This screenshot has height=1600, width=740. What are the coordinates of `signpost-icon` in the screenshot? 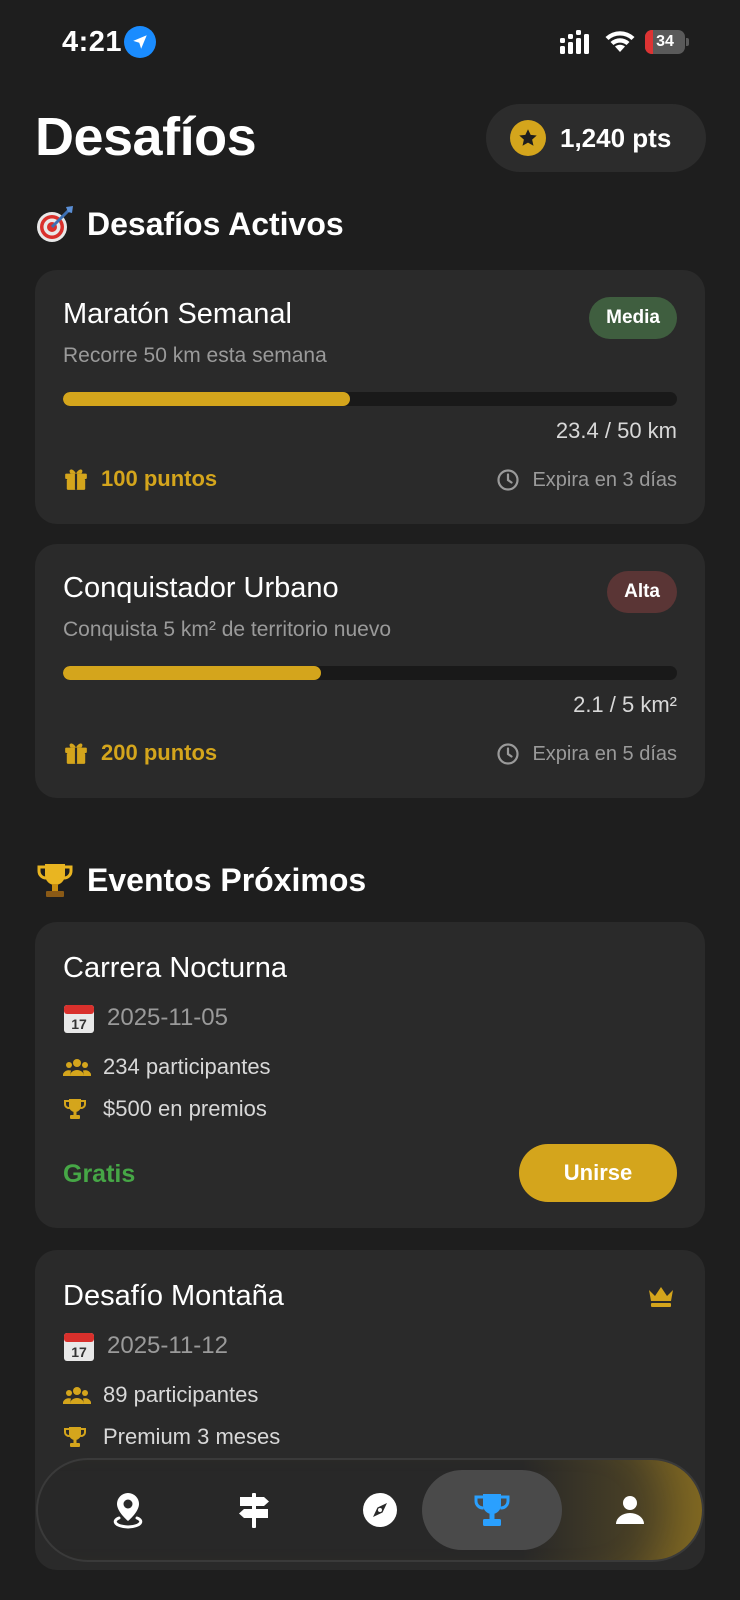 It's located at (254, 1510).